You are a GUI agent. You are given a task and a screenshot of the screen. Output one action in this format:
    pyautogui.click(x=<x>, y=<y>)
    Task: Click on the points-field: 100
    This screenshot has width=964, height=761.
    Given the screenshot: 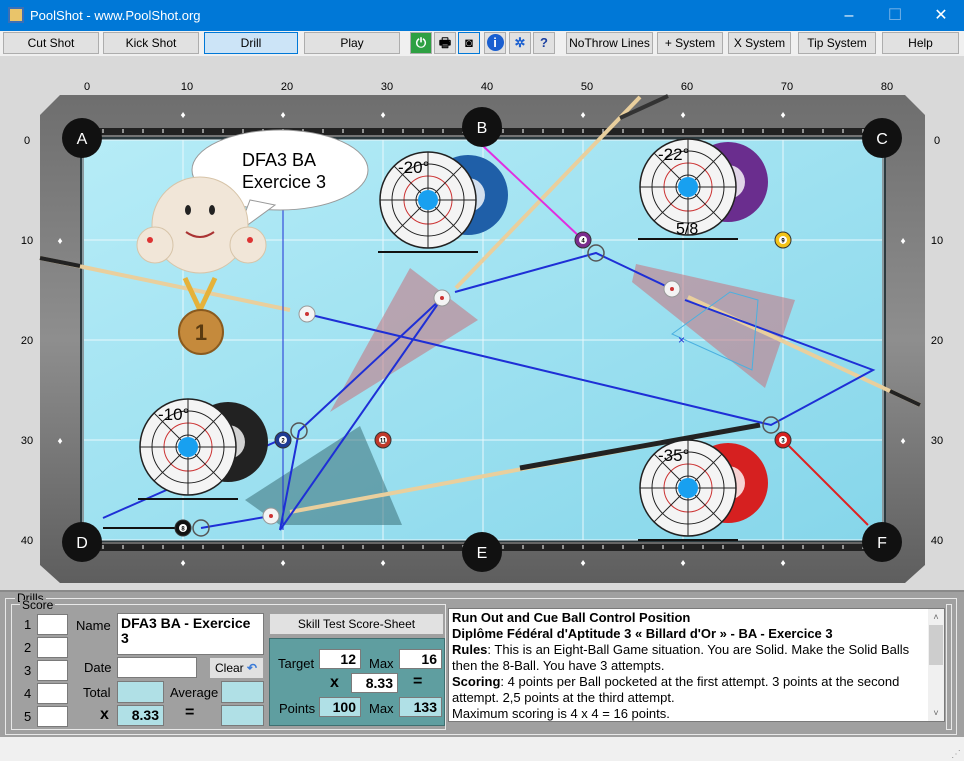 What is the action you would take?
    pyautogui.click(x=340, y=707)
    